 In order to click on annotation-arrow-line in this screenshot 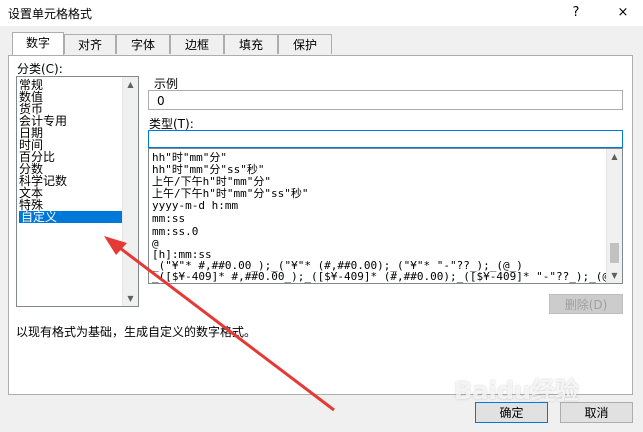, I will do `click(223, 326)`.